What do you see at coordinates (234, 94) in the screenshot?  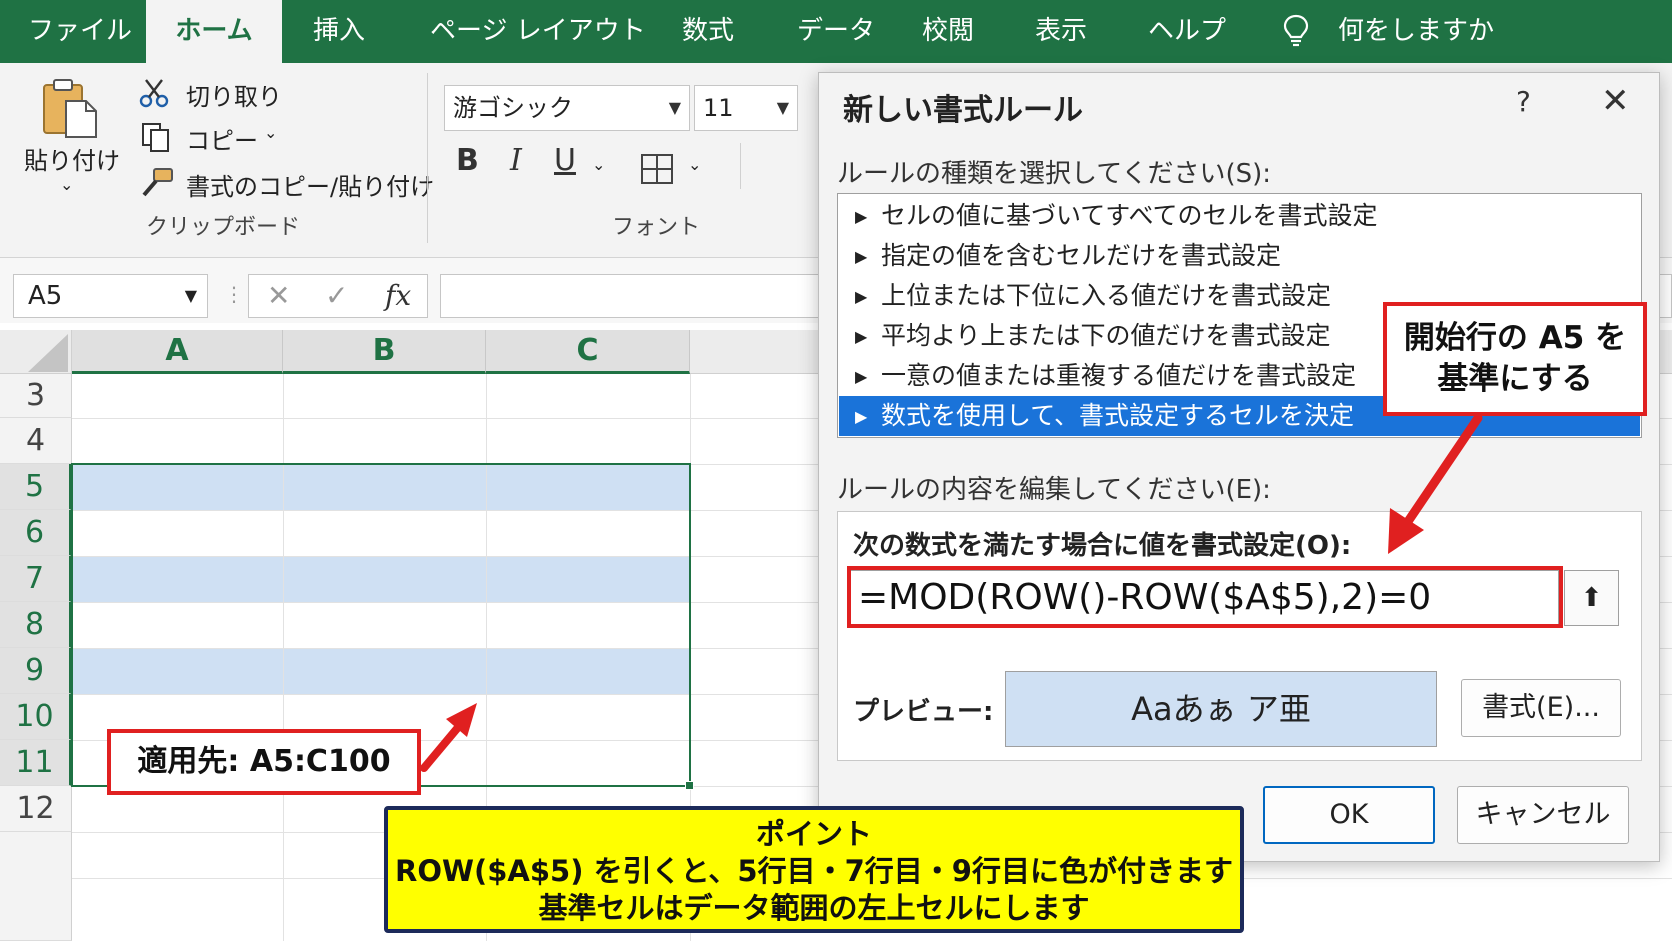 I see `cut-button: 切り取り` at bounding box center [234, 94].